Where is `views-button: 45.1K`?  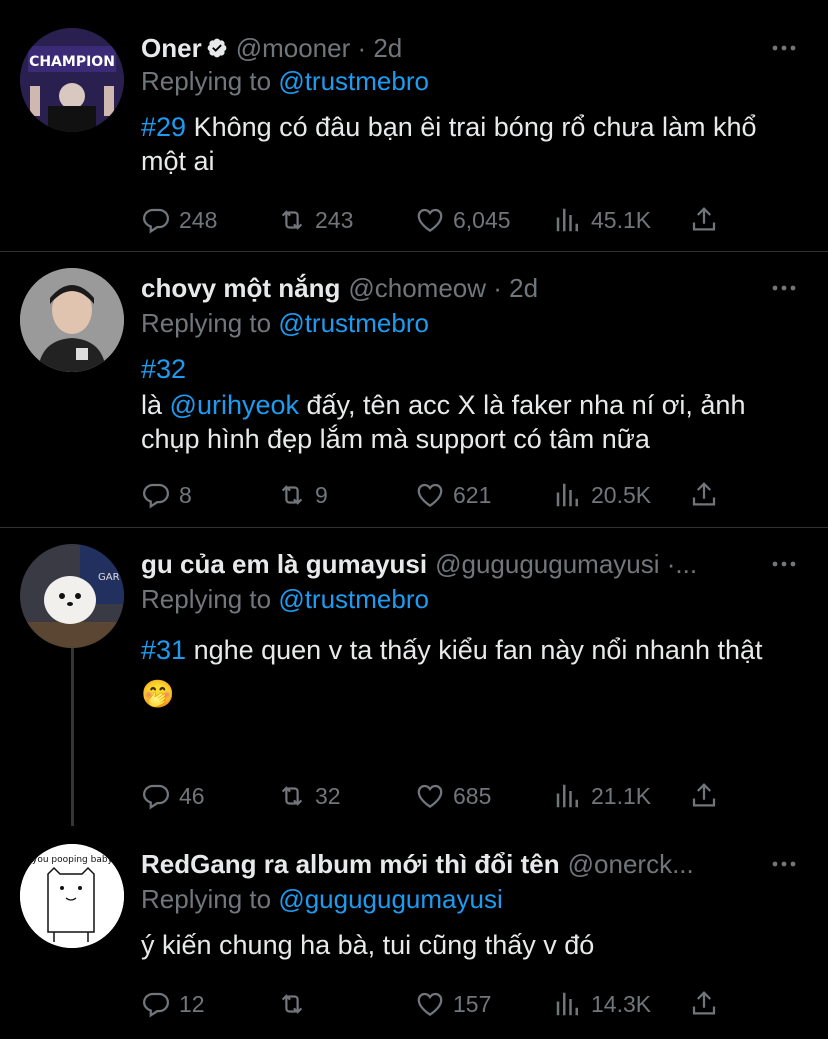
views-button: 45.1K is located at coordinates (602, 220).